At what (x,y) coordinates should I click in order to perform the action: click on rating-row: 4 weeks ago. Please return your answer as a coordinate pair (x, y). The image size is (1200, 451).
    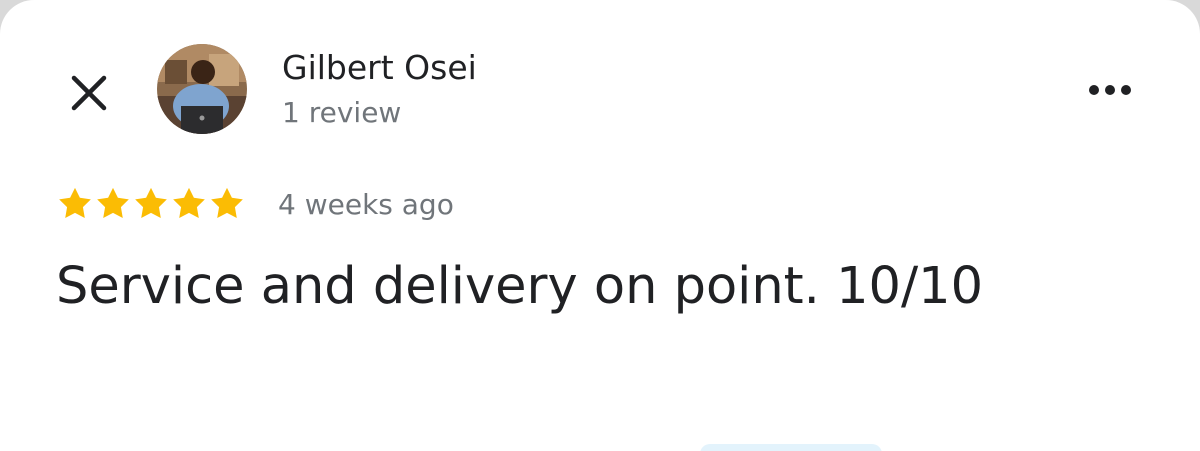
    Looking at the image, I should click on (255, 204).